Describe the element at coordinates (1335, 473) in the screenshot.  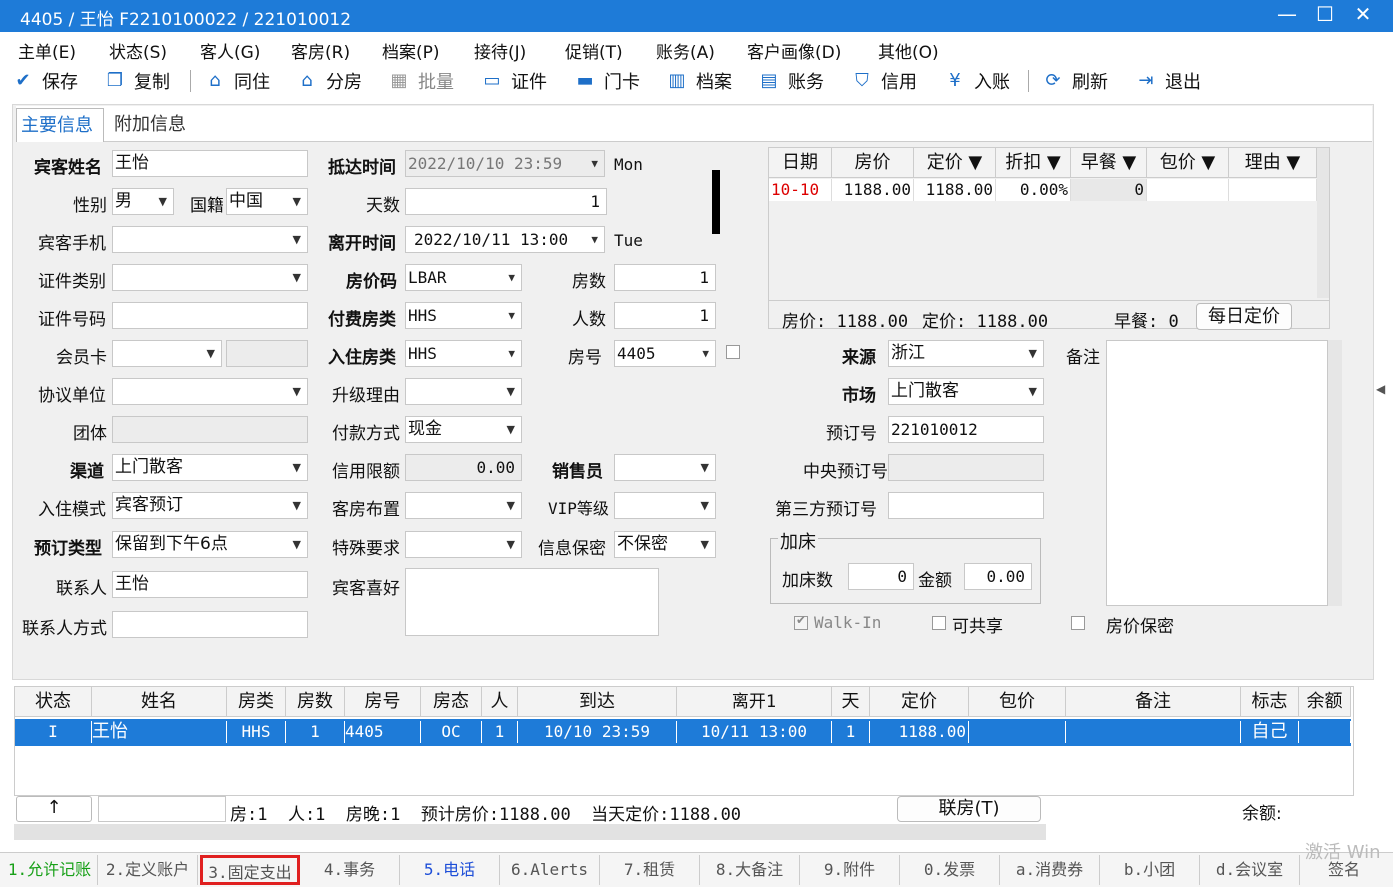
I see `remark-scrollbar` at that location.